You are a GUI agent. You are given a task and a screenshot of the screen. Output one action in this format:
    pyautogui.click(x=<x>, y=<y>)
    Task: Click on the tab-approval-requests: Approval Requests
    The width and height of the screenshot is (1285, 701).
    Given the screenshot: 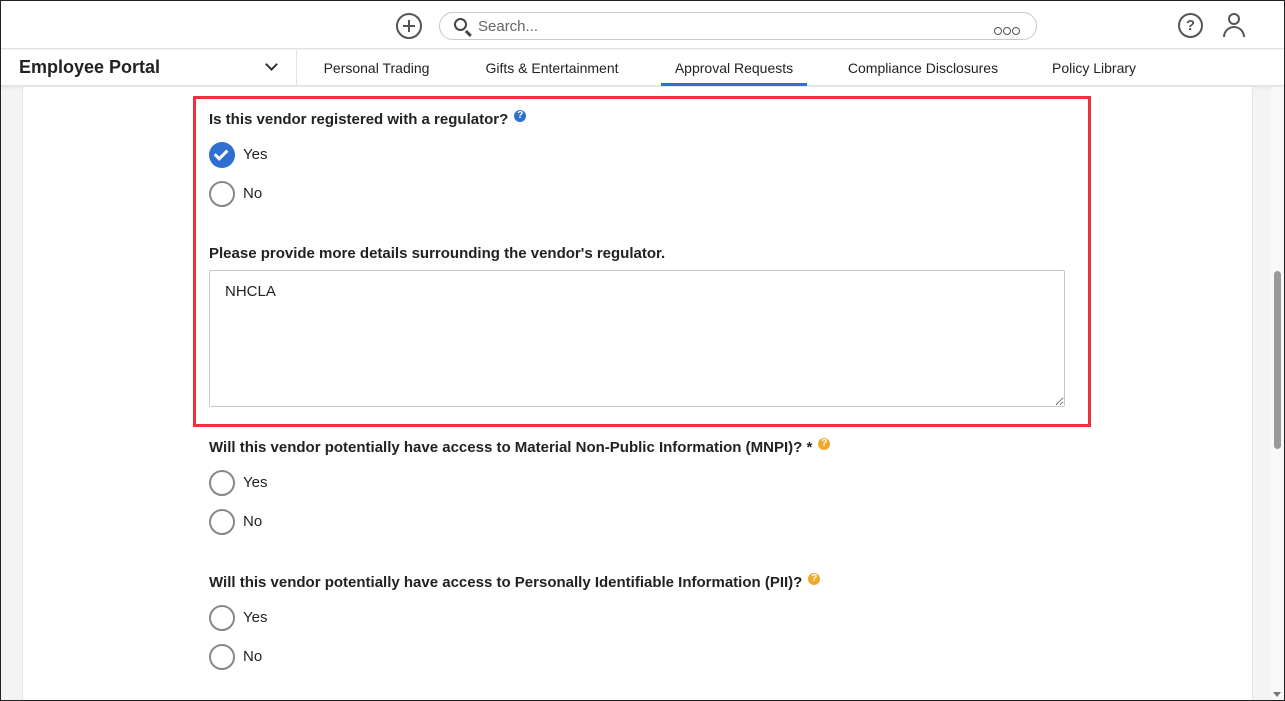 What is the action you would take?
    pyautogui.click(x=734, y=68)
    